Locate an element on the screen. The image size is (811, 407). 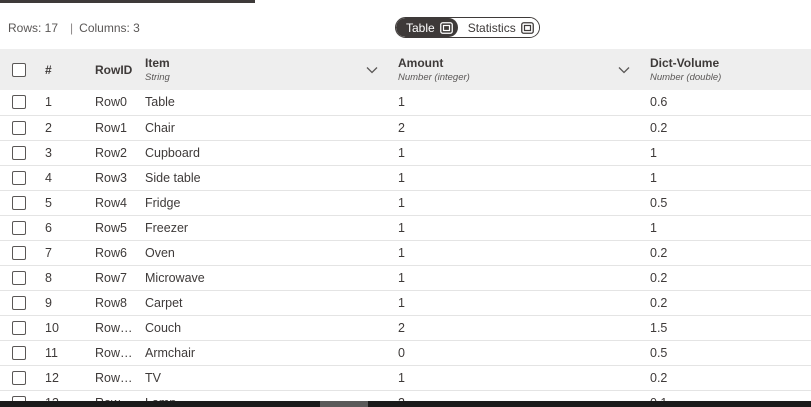
select-all-checkbox is located at coordinates (19, 69).